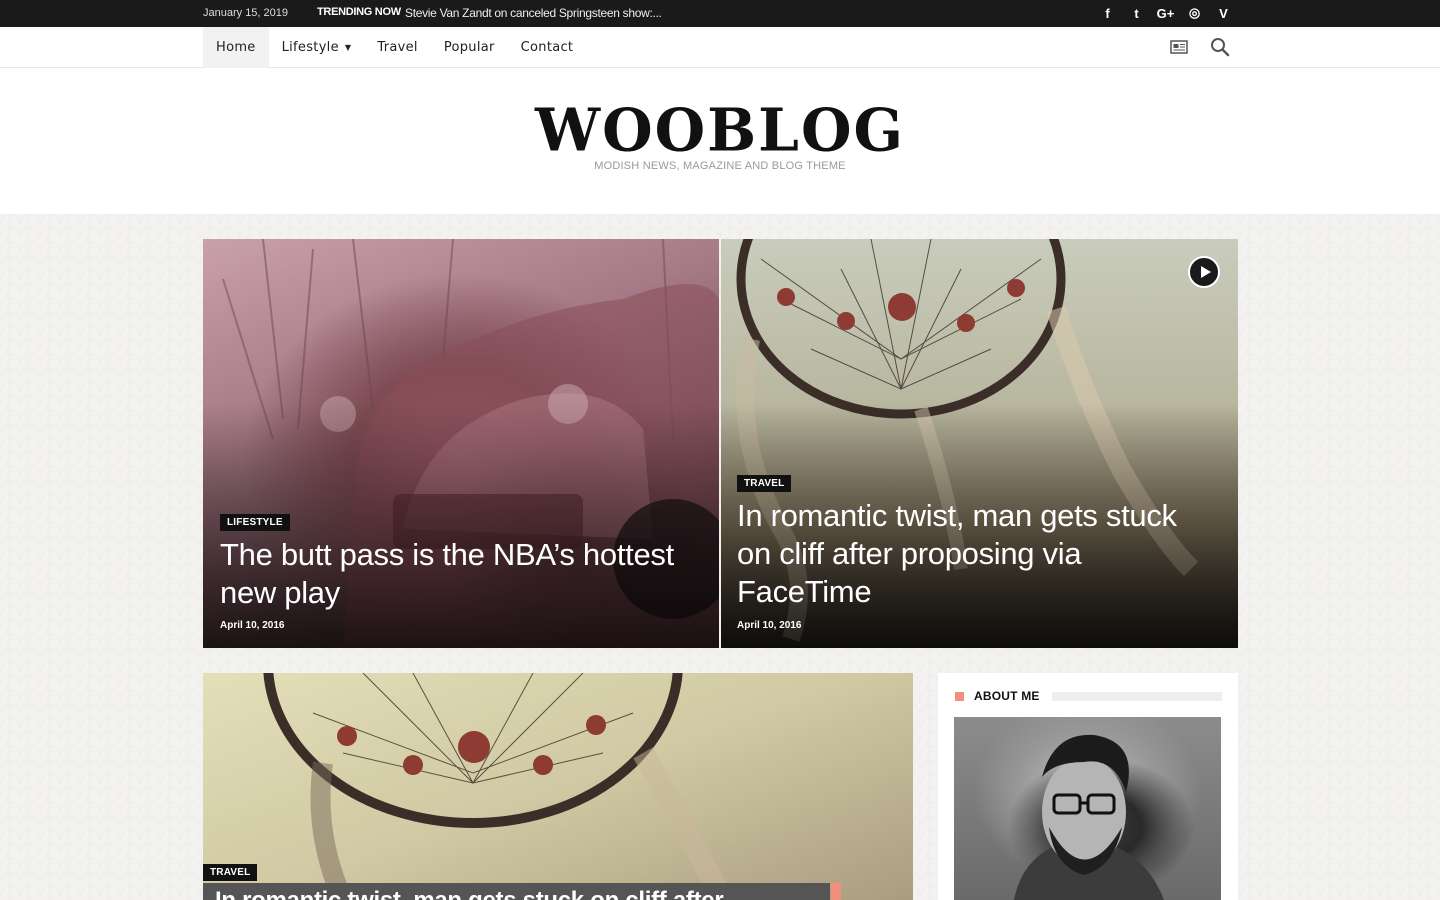 The width and height of the screenshot is (1440, 900). I want to click on main-navigation: Home Lifestyle ▼ Travel Popular Contact, so click(720, 47).